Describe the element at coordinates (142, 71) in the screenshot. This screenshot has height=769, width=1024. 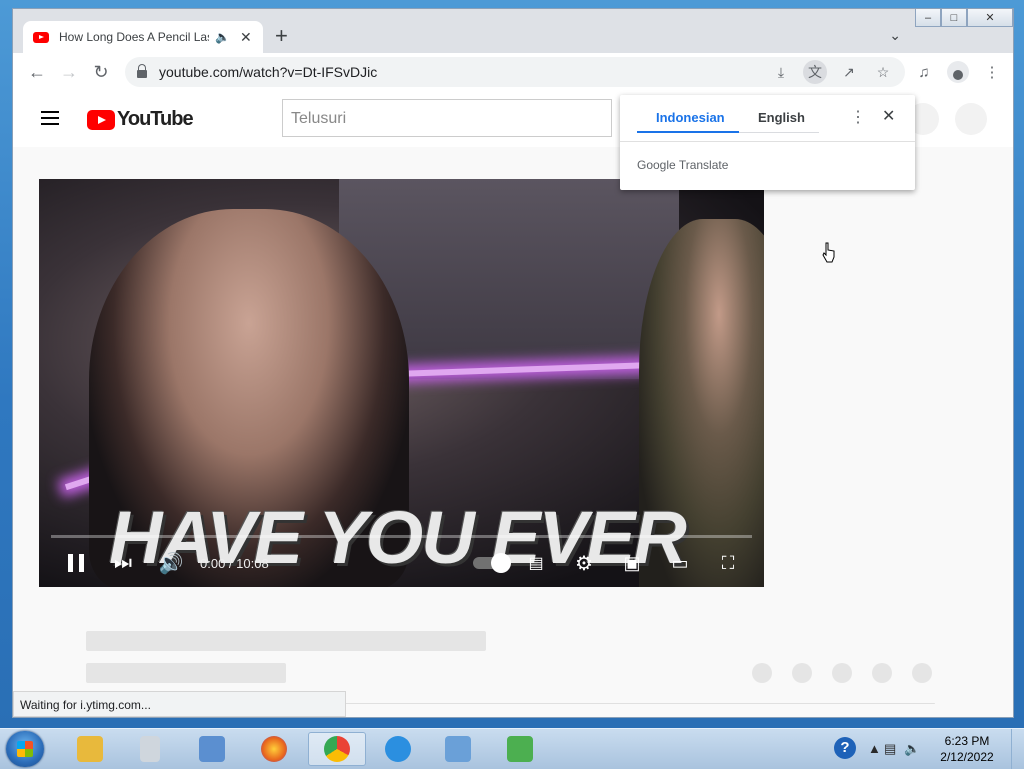
I see `lock-icon` at that location.